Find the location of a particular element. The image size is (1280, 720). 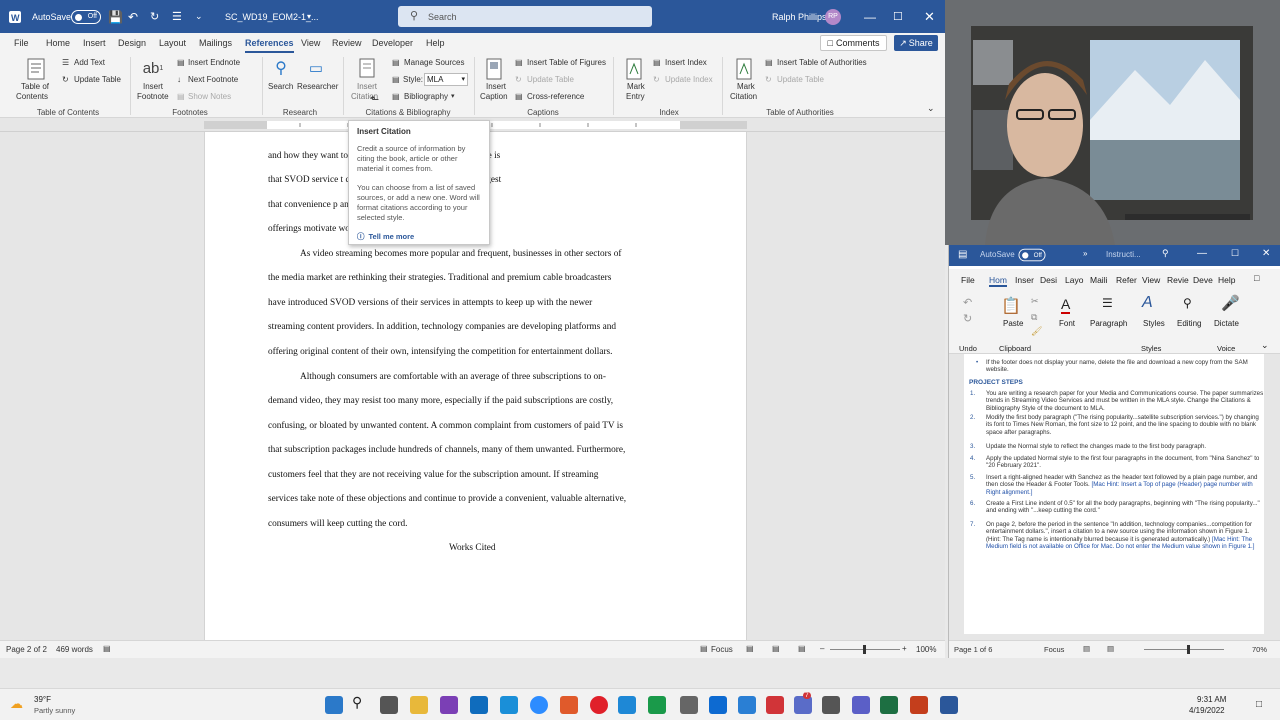

focus-icon: ▤ is located at coordinates (704, 648).